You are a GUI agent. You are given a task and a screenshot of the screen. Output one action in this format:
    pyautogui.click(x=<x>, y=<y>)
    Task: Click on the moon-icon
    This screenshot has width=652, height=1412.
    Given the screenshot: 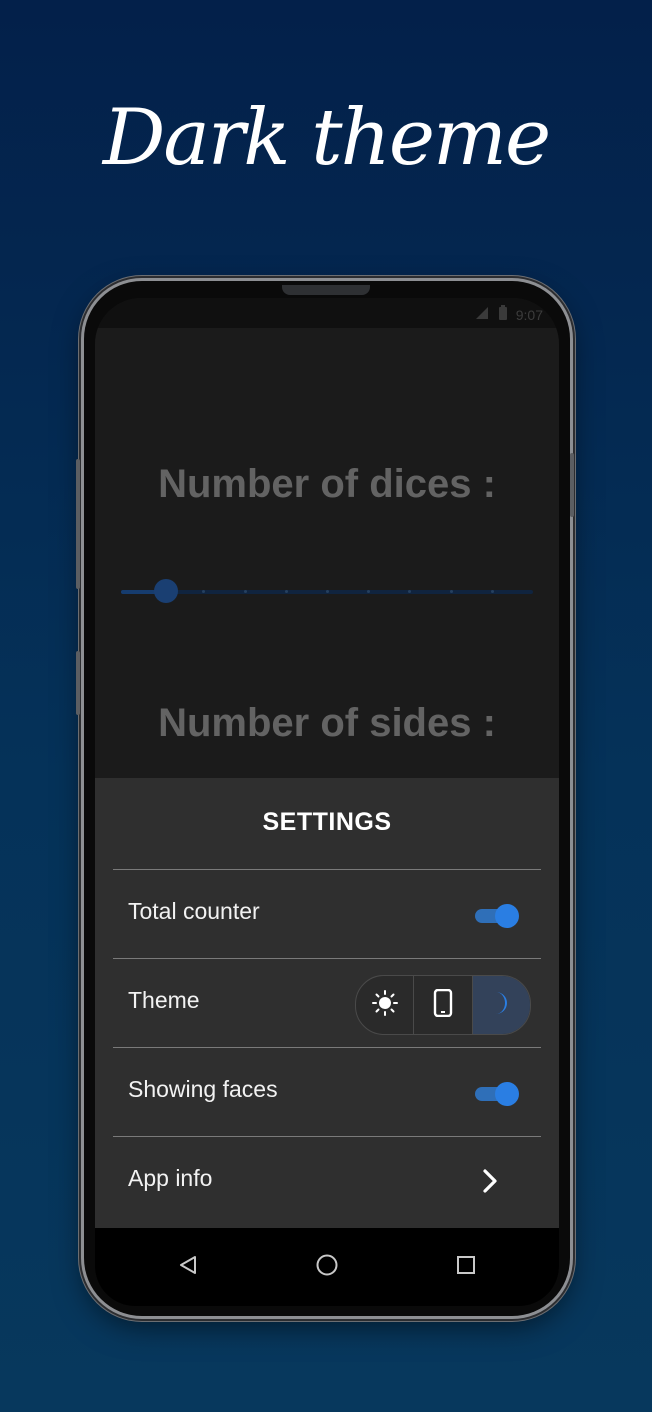 What is the action you would take?
    pyautogui.click(x=501, y=1005)
    